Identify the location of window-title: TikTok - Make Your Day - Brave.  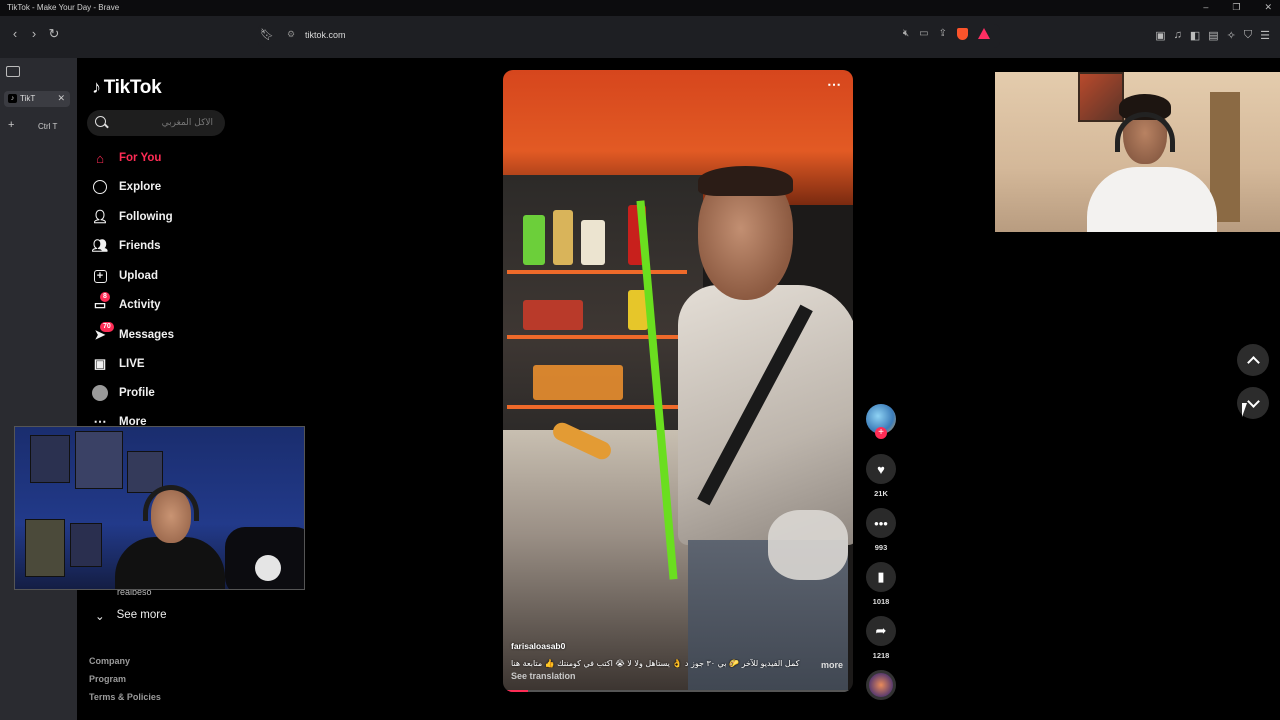
(63, 7).